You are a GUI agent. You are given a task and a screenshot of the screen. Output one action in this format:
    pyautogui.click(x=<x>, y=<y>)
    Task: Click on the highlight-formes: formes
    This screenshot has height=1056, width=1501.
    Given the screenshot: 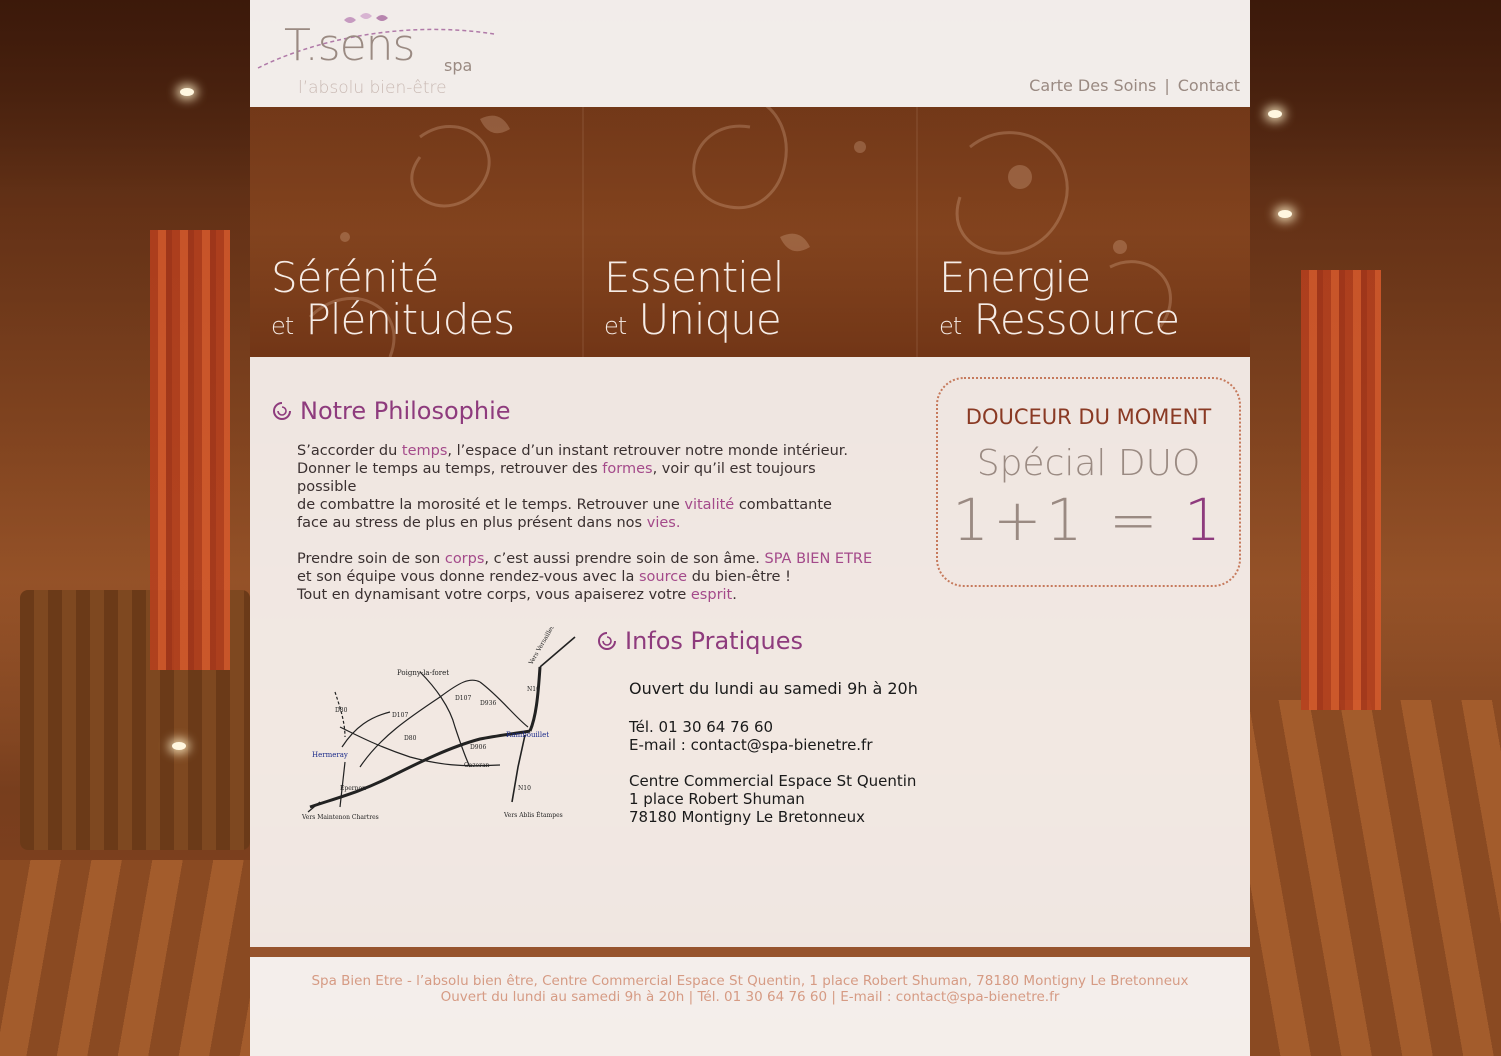 What is the action you would take?
    pyautogui.click(x=627, y=469)
    